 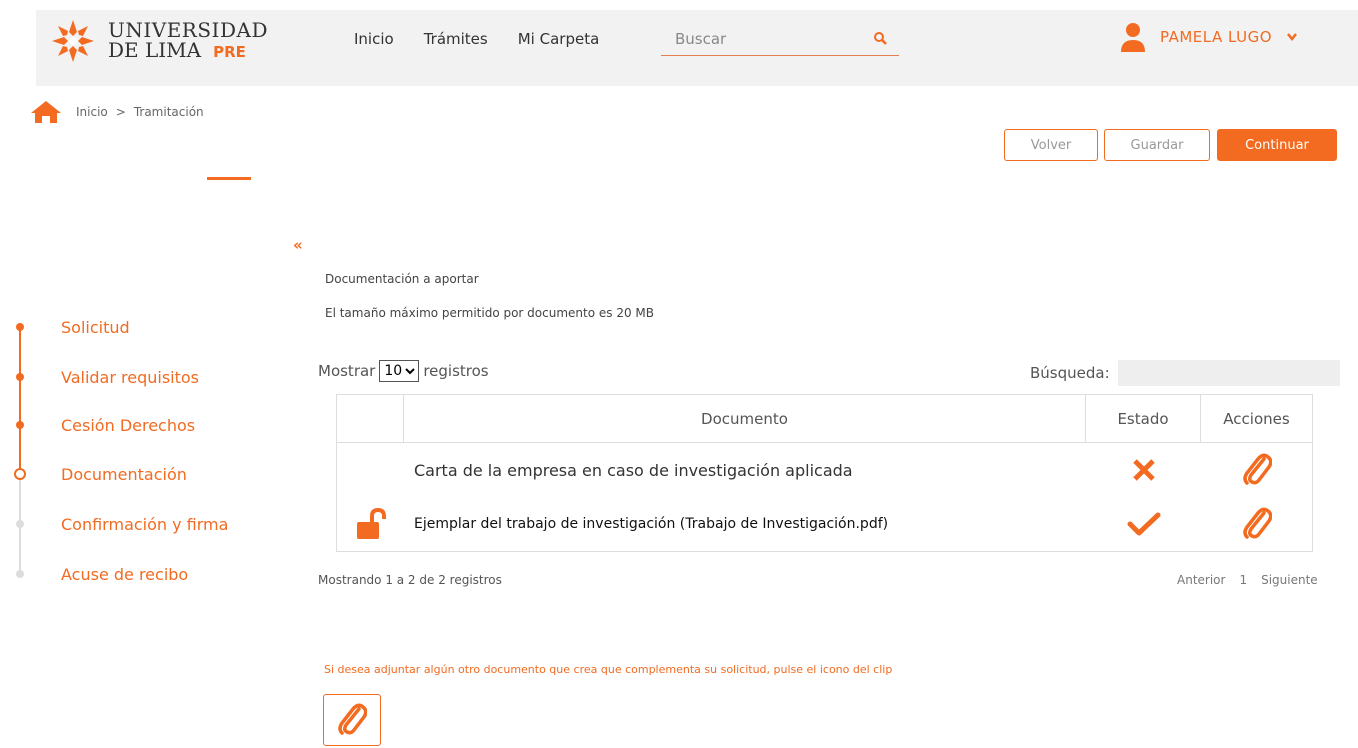 What do you see at coordinates (761, 39) in the screenshot?
I see `search-input` at bounding box center [761, 39].